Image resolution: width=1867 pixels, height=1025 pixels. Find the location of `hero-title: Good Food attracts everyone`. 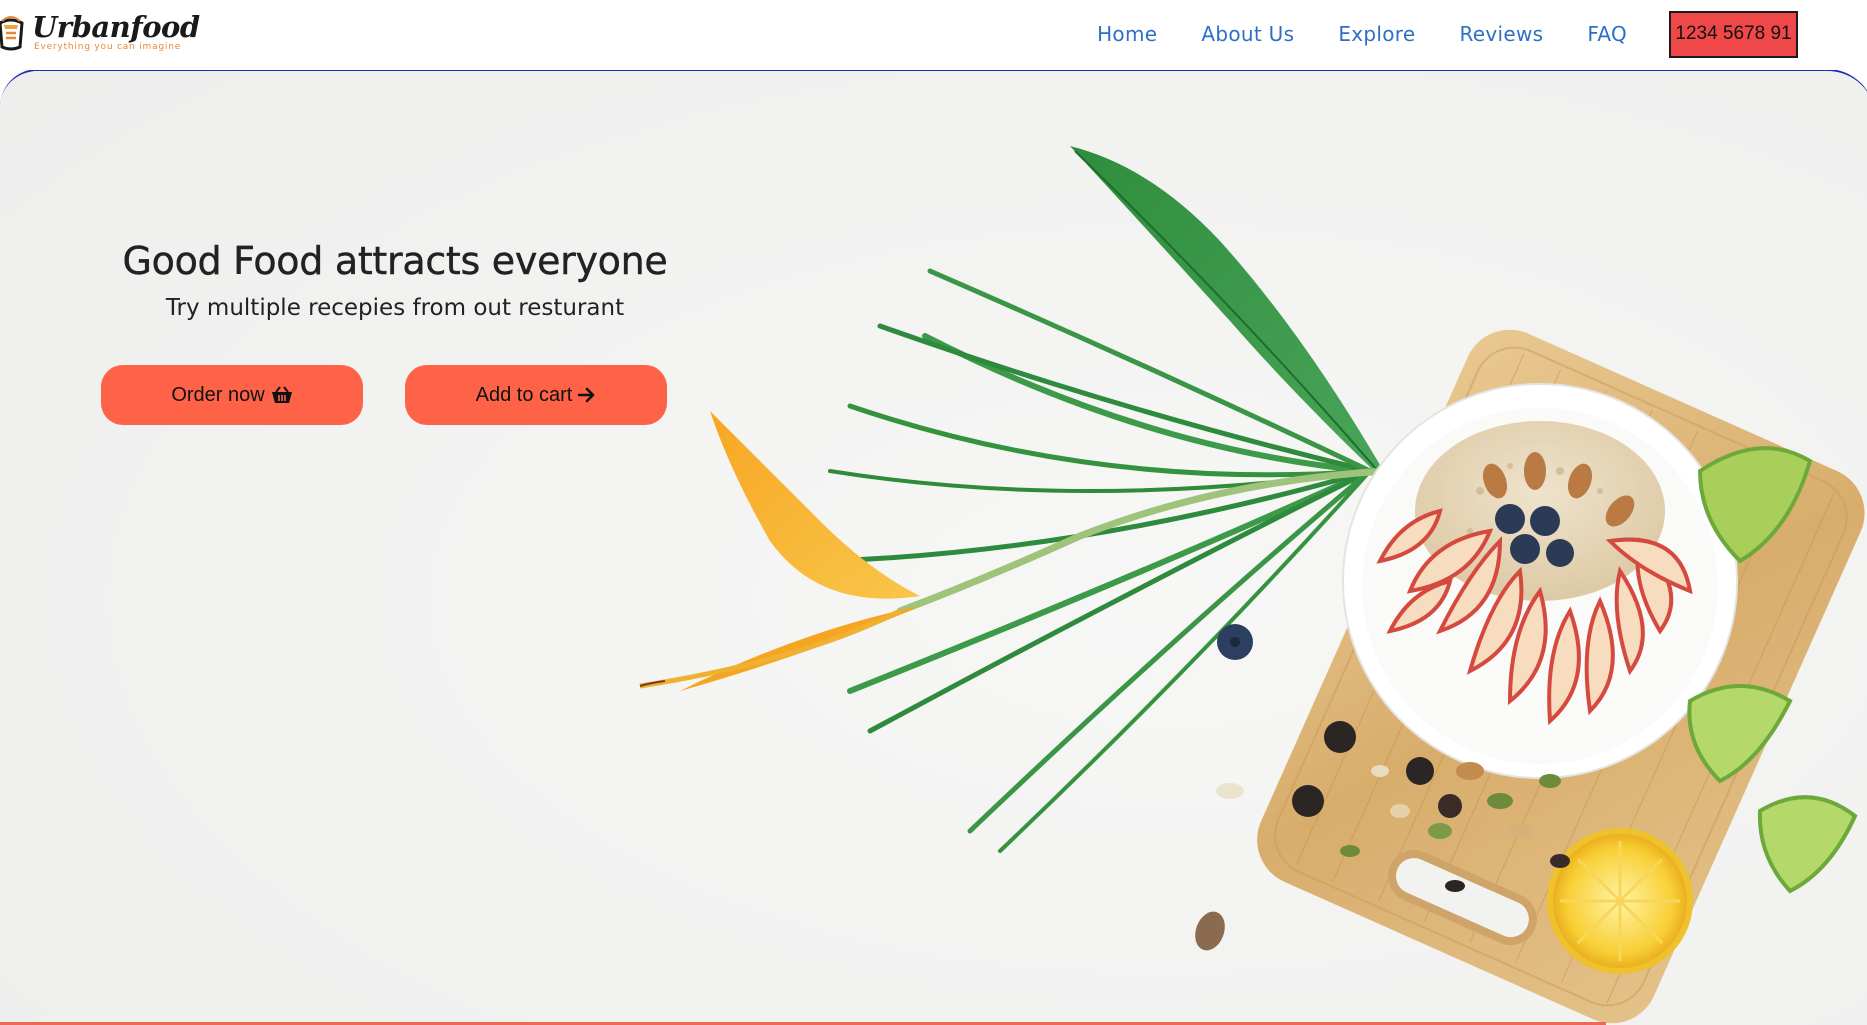

hero-title: Good Food attracts everyone is located at coordinates (395, 261).